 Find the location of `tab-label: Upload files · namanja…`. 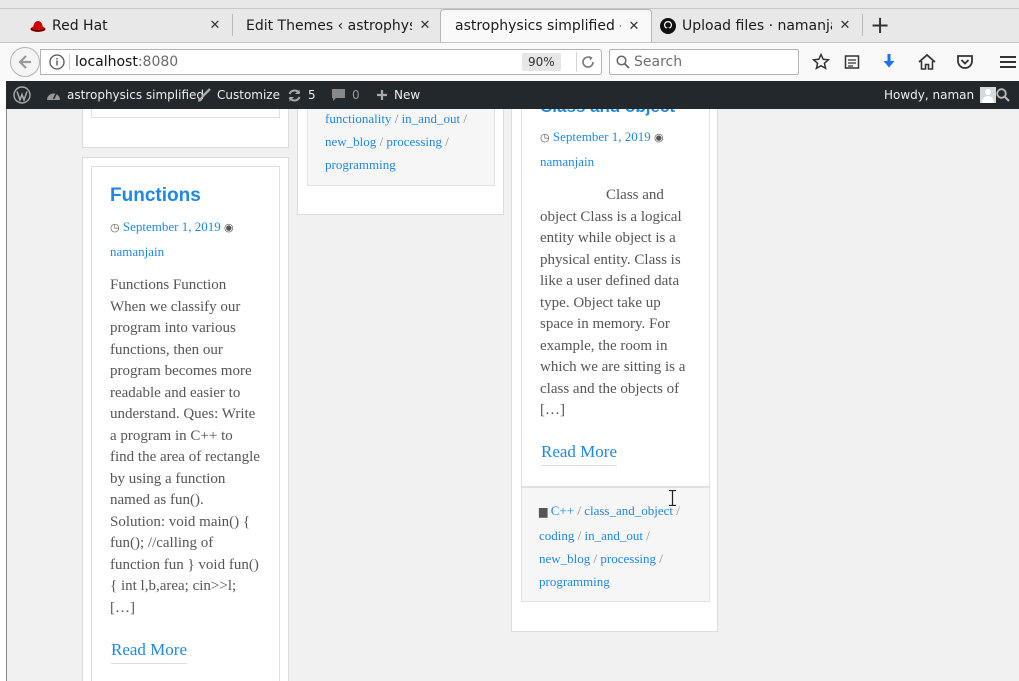

tab-label: Upload files · namanja… is located at coordinates (757, 25).